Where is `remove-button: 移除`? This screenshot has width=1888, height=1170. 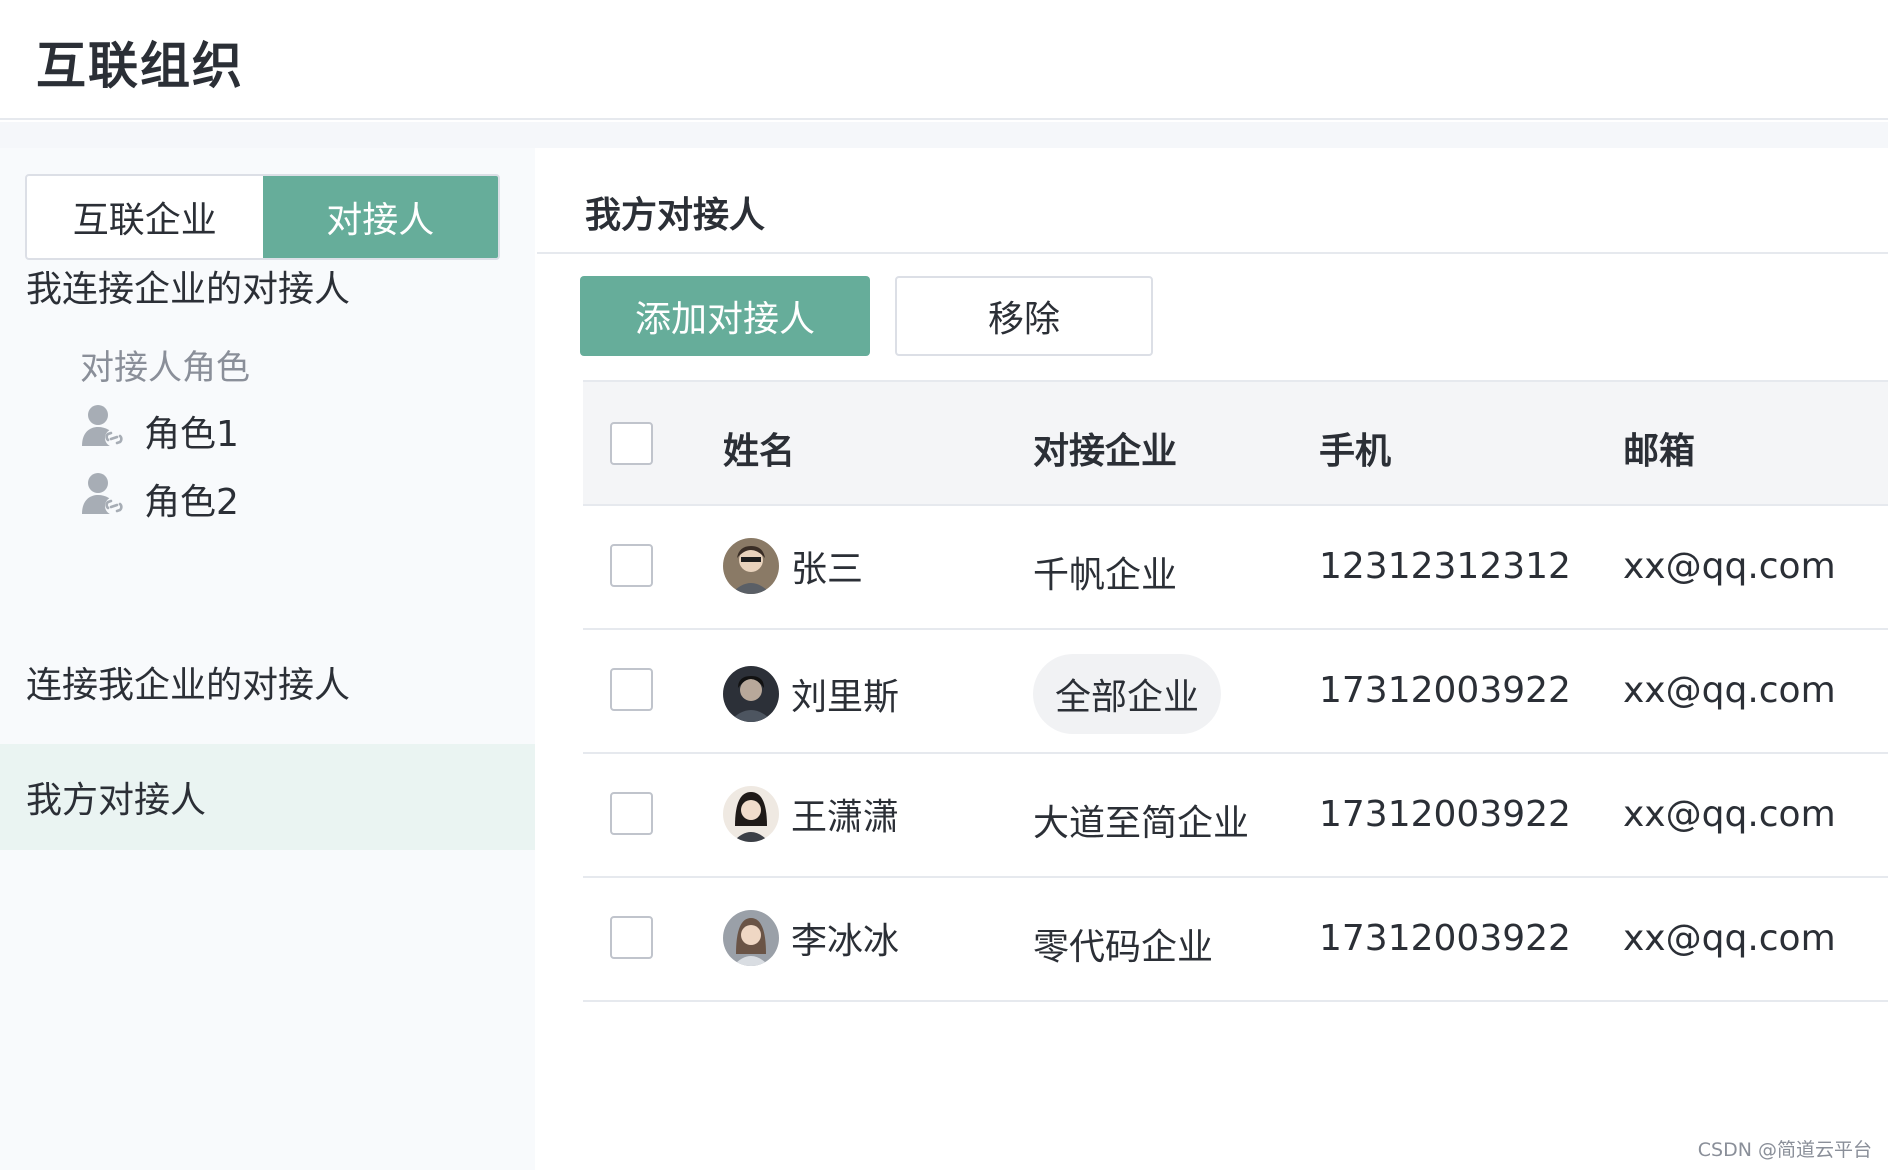 remove-button: 移除 is located at coordinates (1024, 316).